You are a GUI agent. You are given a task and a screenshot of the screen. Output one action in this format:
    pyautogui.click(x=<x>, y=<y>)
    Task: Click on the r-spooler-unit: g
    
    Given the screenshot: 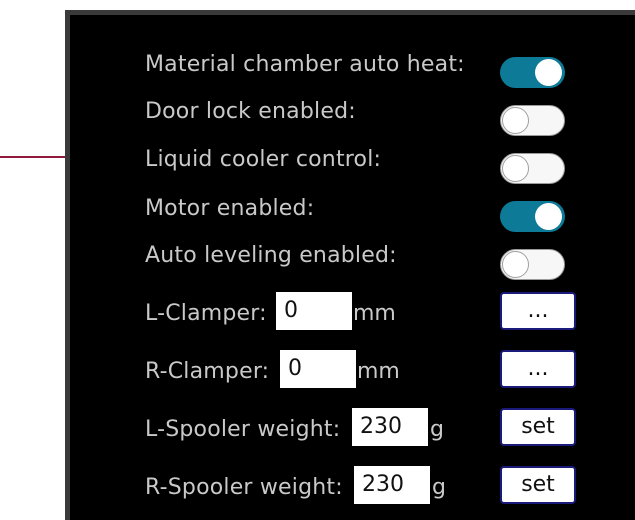 What is the action you would take?
    pyautogui.click(x=439, y=487)
    